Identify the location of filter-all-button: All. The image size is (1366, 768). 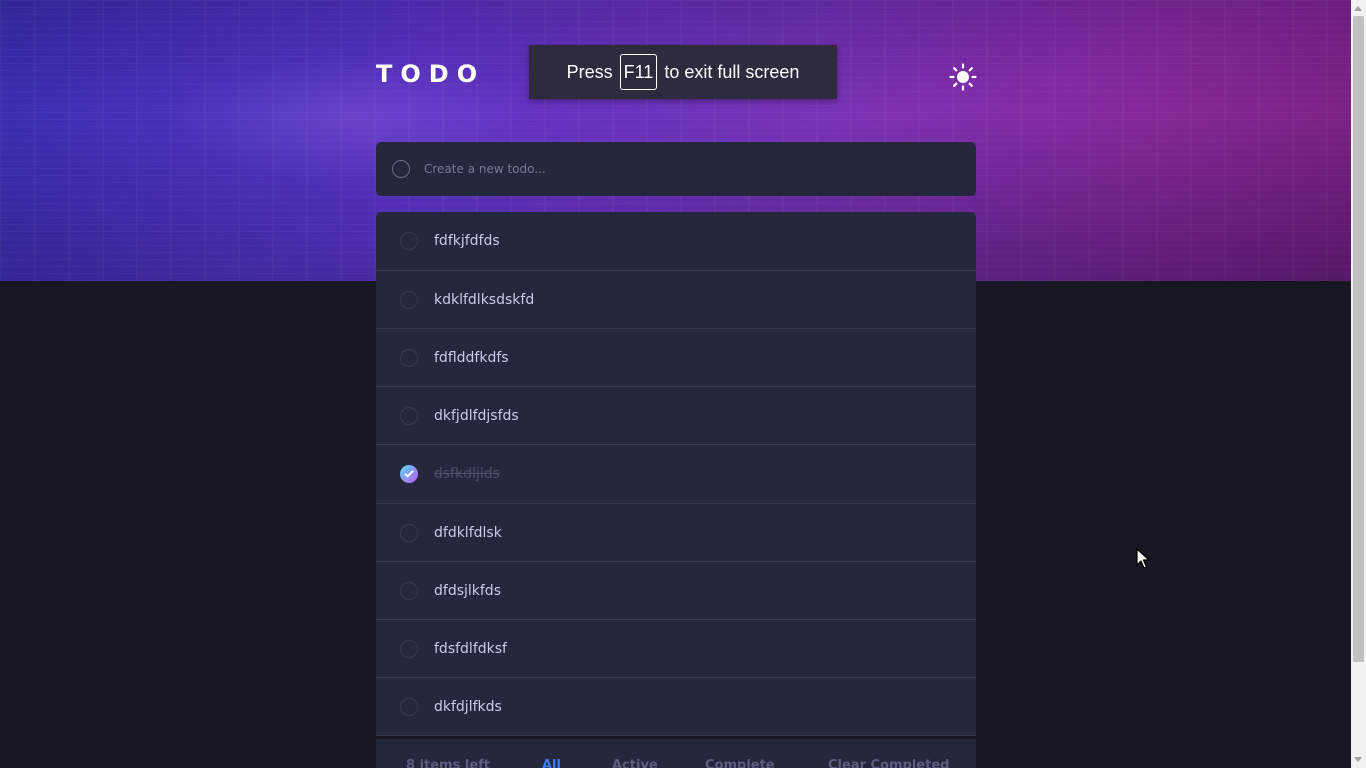
(551, 763).